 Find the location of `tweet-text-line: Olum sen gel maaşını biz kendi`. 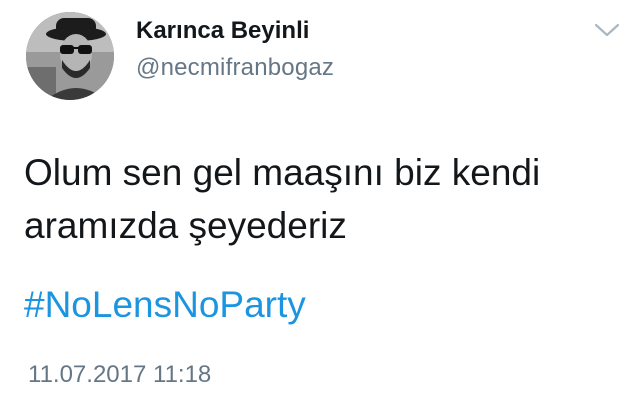

tweet-text-line: Olum sen gel maaşını biz kendi is located at coordinates (282, 172).